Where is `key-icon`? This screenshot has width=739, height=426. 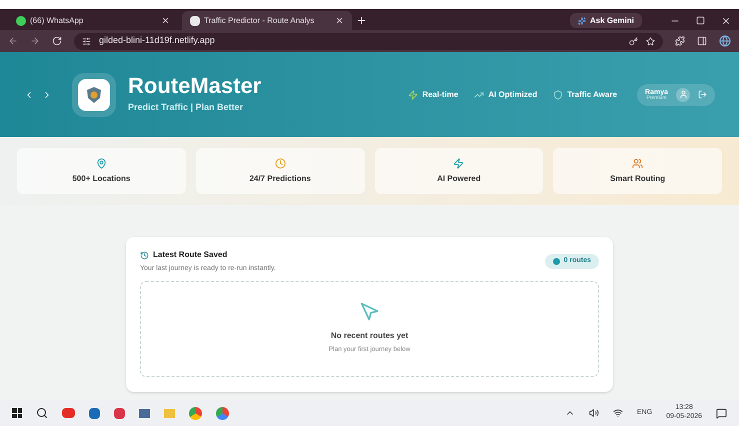
key-icon is located at coordinates (633, 41).